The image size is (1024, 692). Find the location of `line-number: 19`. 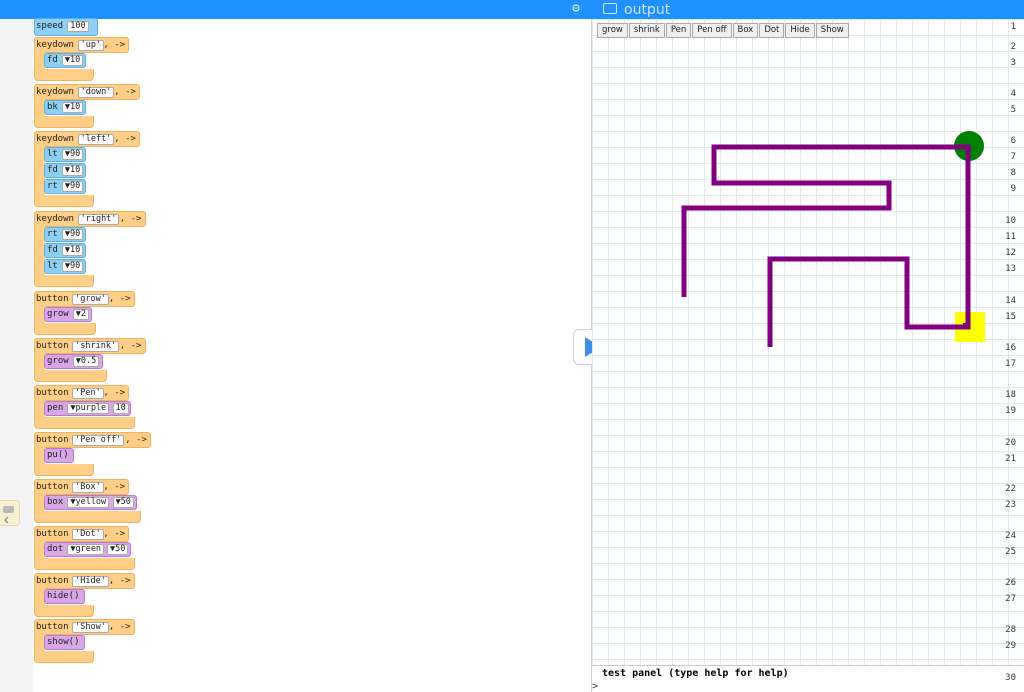

line-number: 19 is located at coordinates (1010, 411).